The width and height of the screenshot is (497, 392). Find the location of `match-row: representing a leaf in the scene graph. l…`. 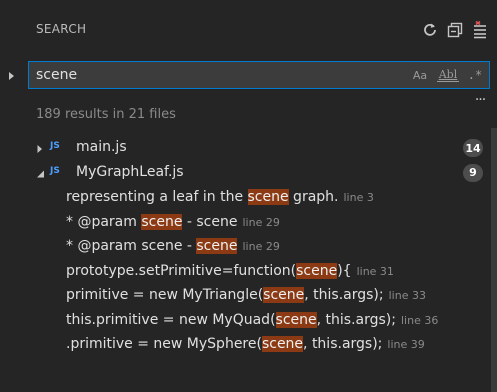

match-row: representing a leaf in the scene graph. l… is located at coordinates (248, 197).